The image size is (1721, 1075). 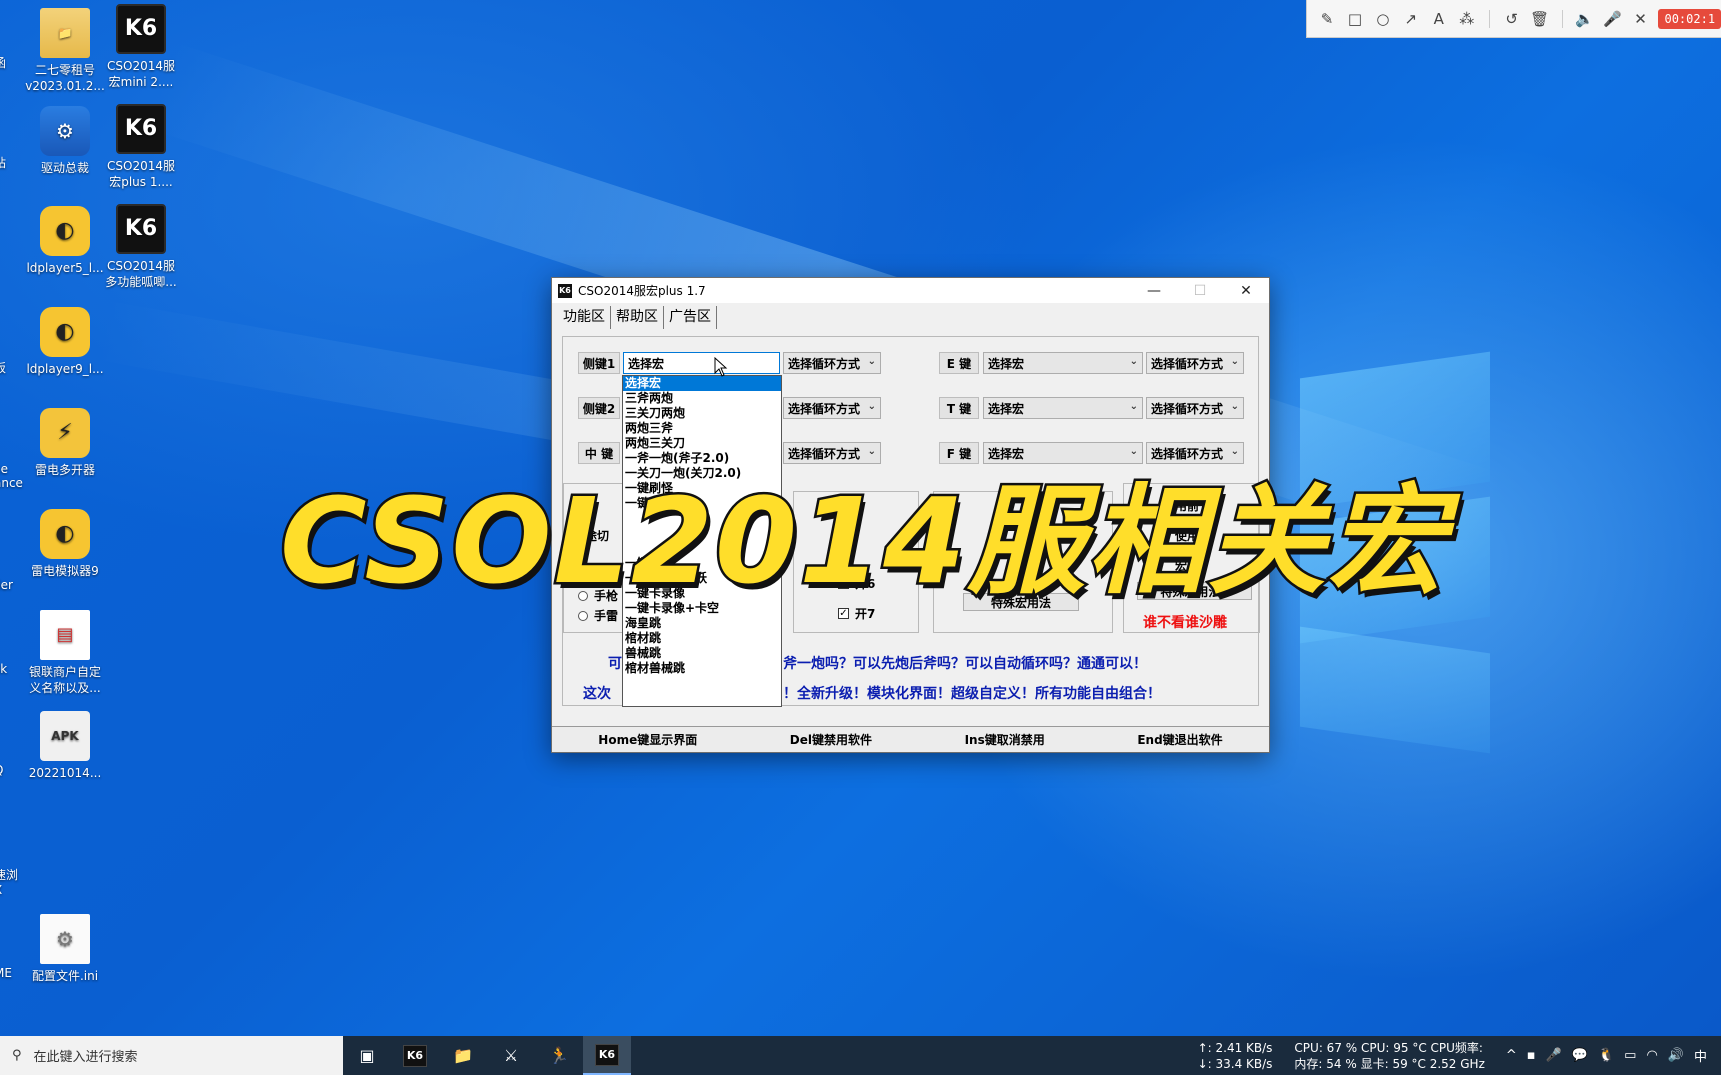 I want to click on hotkey-ins: Ins键取消禁用, so click(x=1004, y=740).